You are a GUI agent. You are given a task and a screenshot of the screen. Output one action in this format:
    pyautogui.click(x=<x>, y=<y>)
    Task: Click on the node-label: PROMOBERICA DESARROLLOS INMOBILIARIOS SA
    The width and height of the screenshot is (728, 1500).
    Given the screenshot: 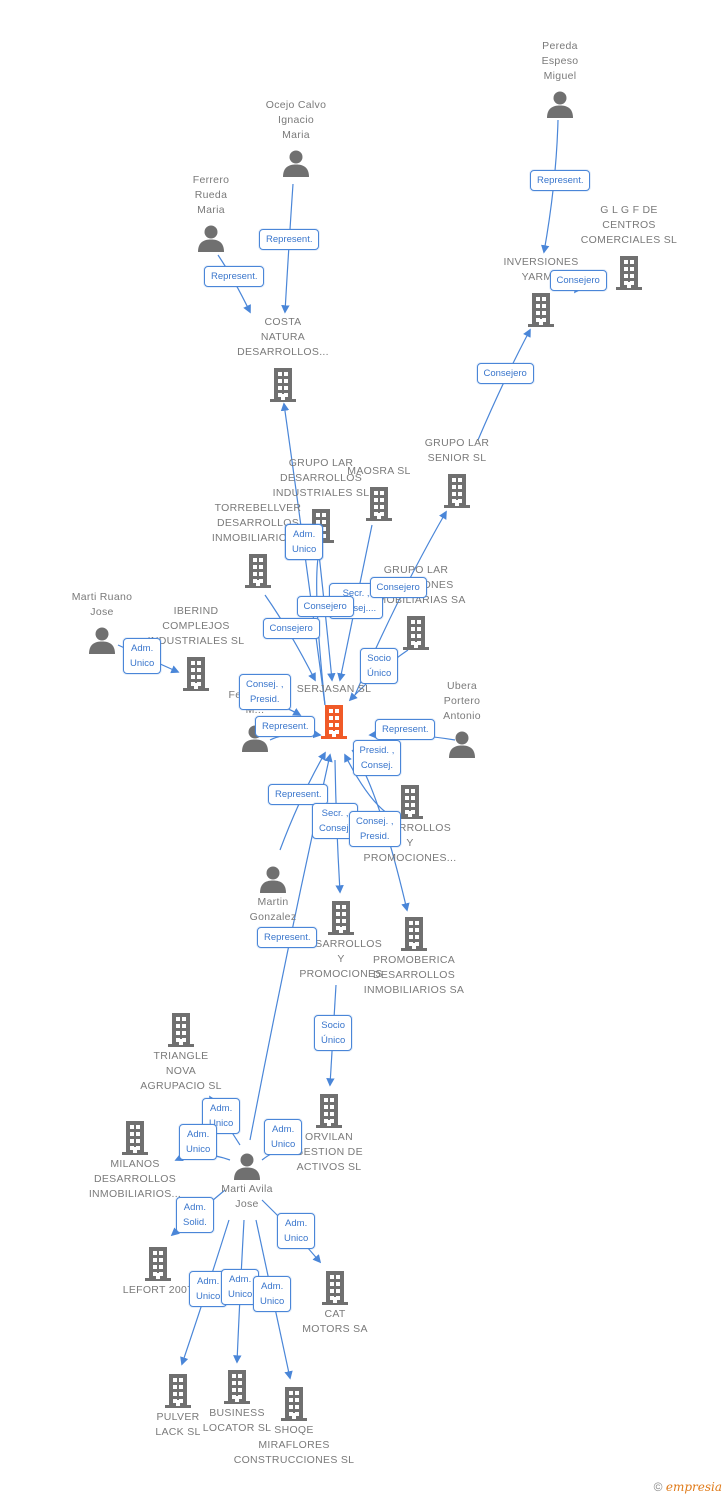 What is the action you would take?
    pyautogui.click(x=414, y=975)
    